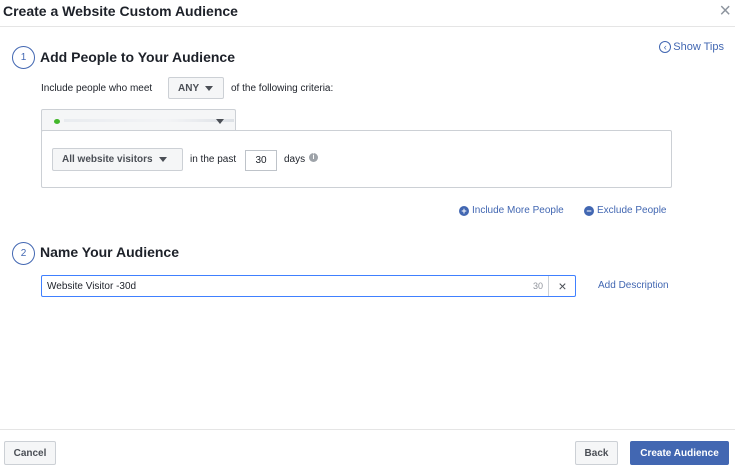 This screenshot has height=471, width=735. I want to click on dialog-header: Create a Website Custom Audience ×, so click(367, 13).